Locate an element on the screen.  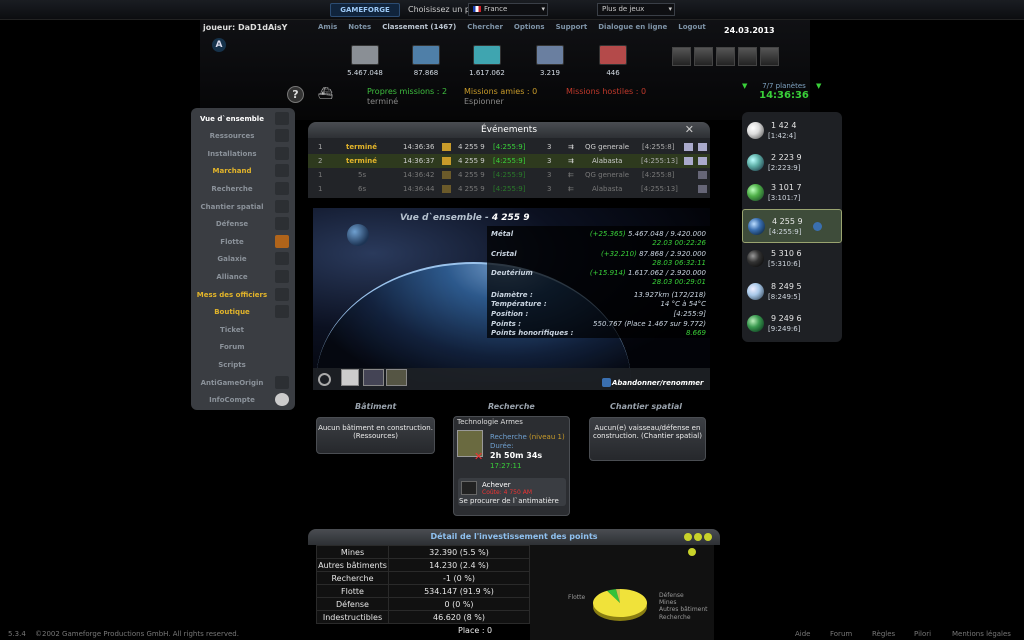
fleet-icon is located at coordinates (282, 241).